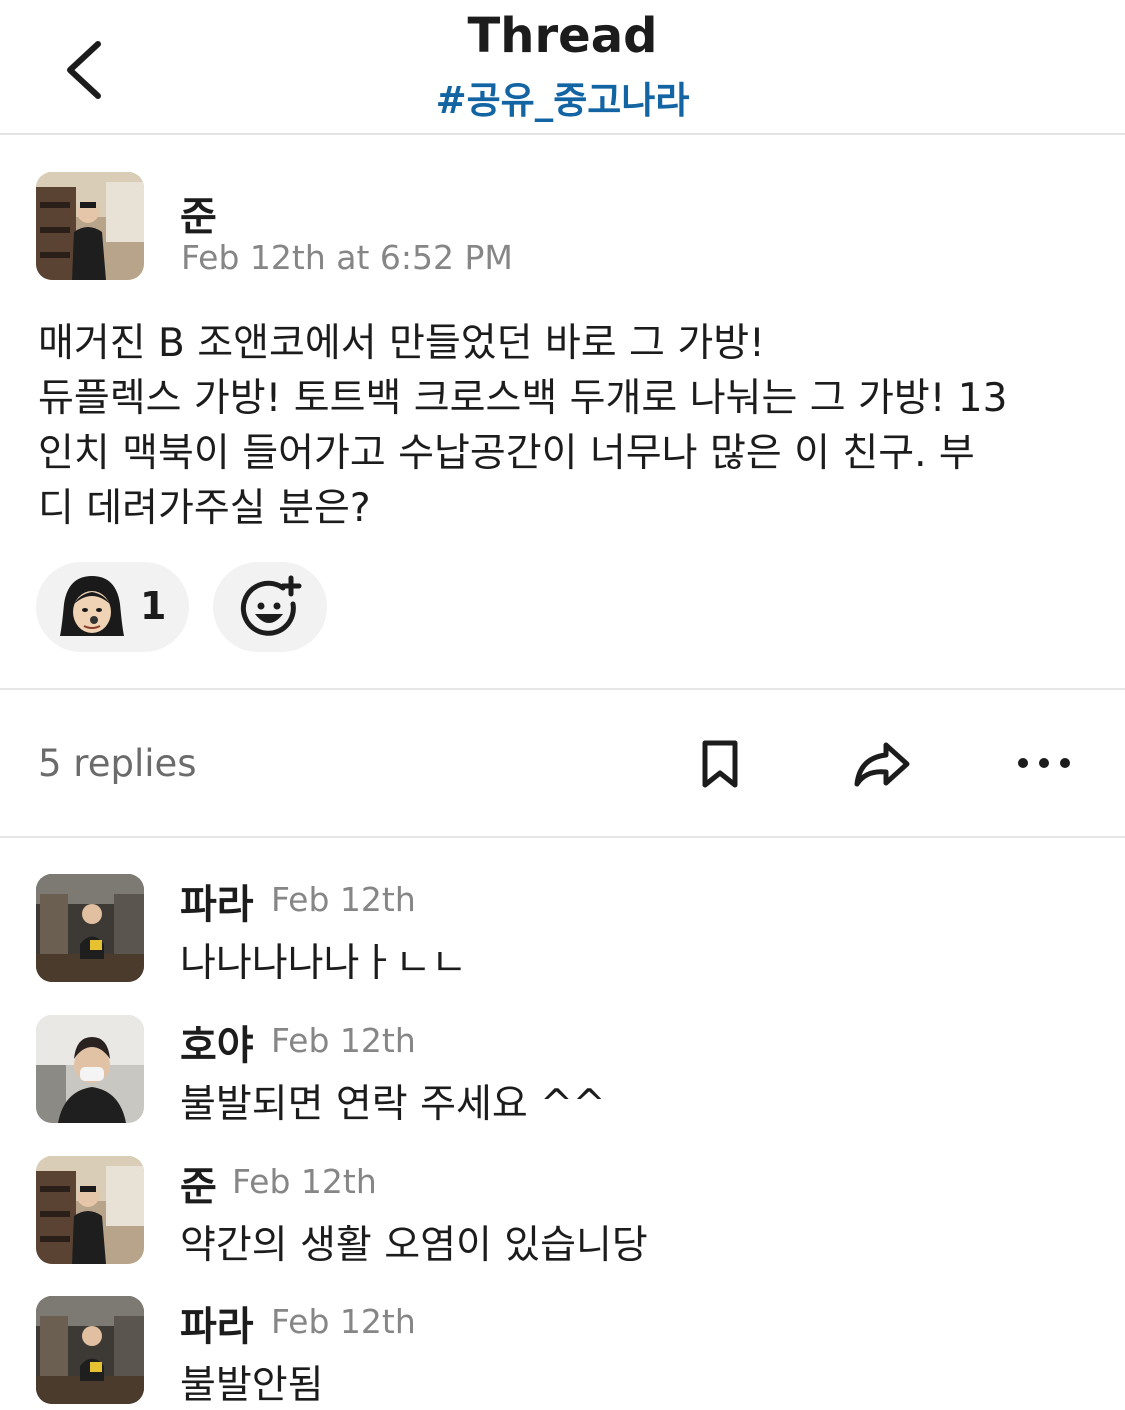  Describe the element at coordinates (562, 67) in the screenshot. I see `thread-header: Thread #공유_중고나라` at that location.